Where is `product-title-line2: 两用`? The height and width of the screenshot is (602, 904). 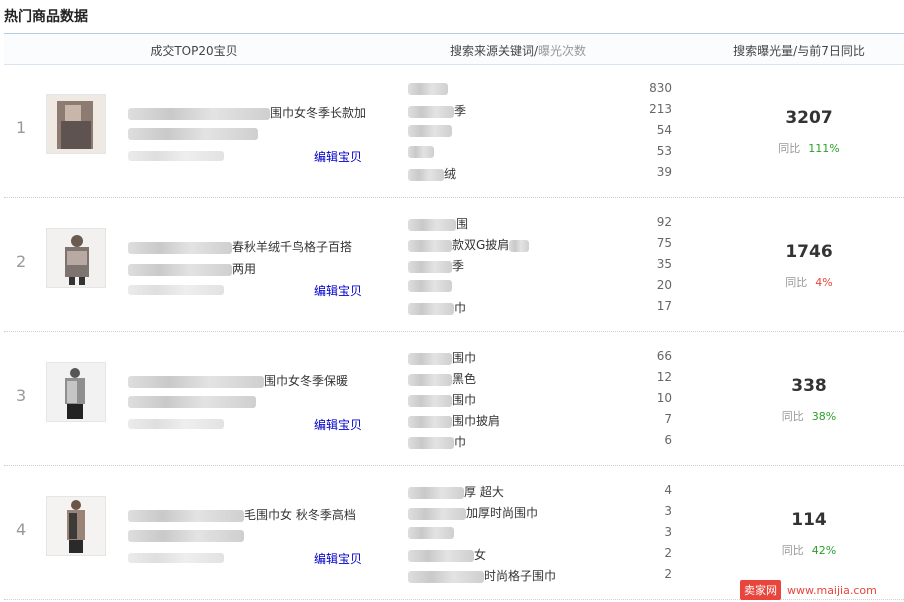
product-title-line2: 两用 is located at coordinates (248, 268).